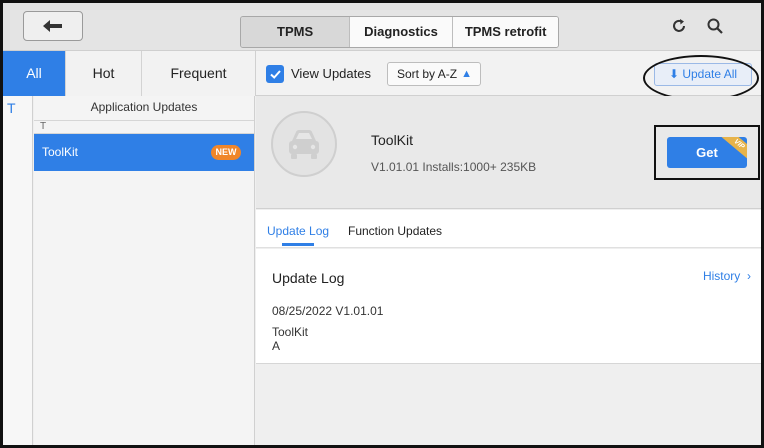 The width and height of the screenshot is (764, 448). I want to click on get-label: Get, so click(707, 152).